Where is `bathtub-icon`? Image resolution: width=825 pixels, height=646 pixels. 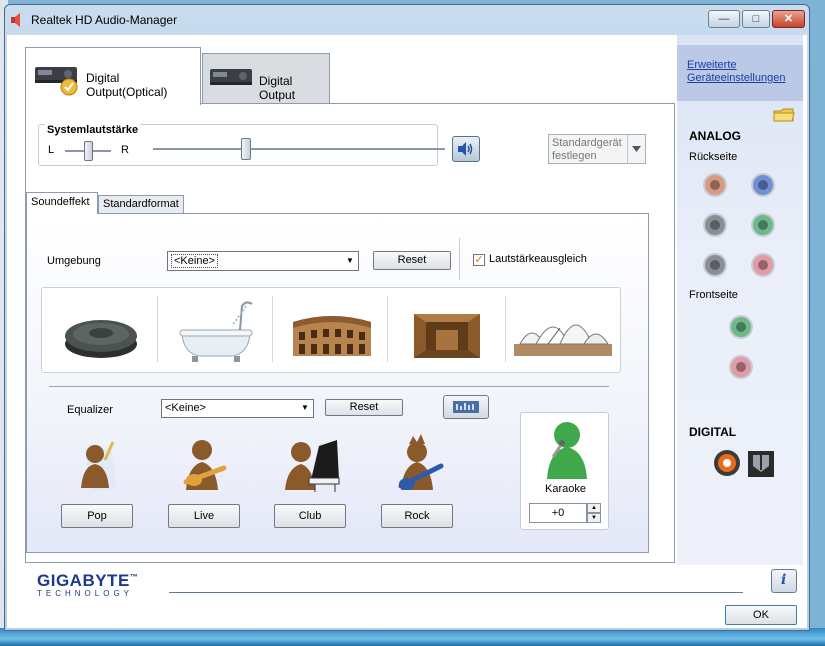
bathtub-icon is located at coordinates (216, 331).